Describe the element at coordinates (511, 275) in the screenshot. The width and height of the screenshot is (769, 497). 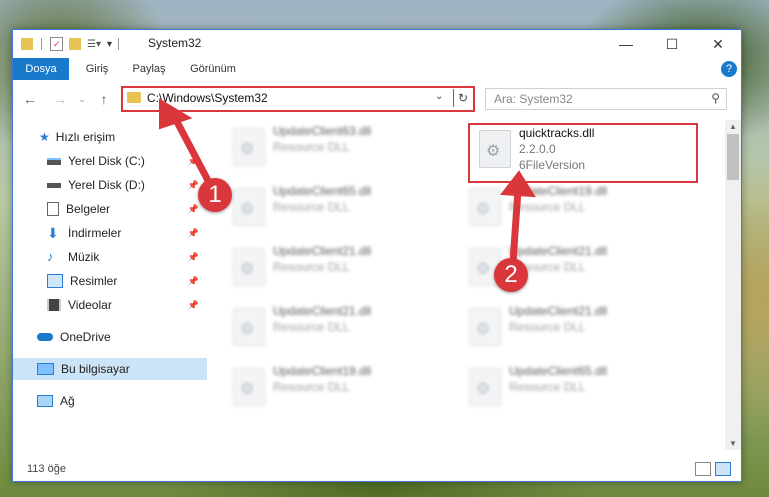
I see `step-badge-2: 2` at that location.